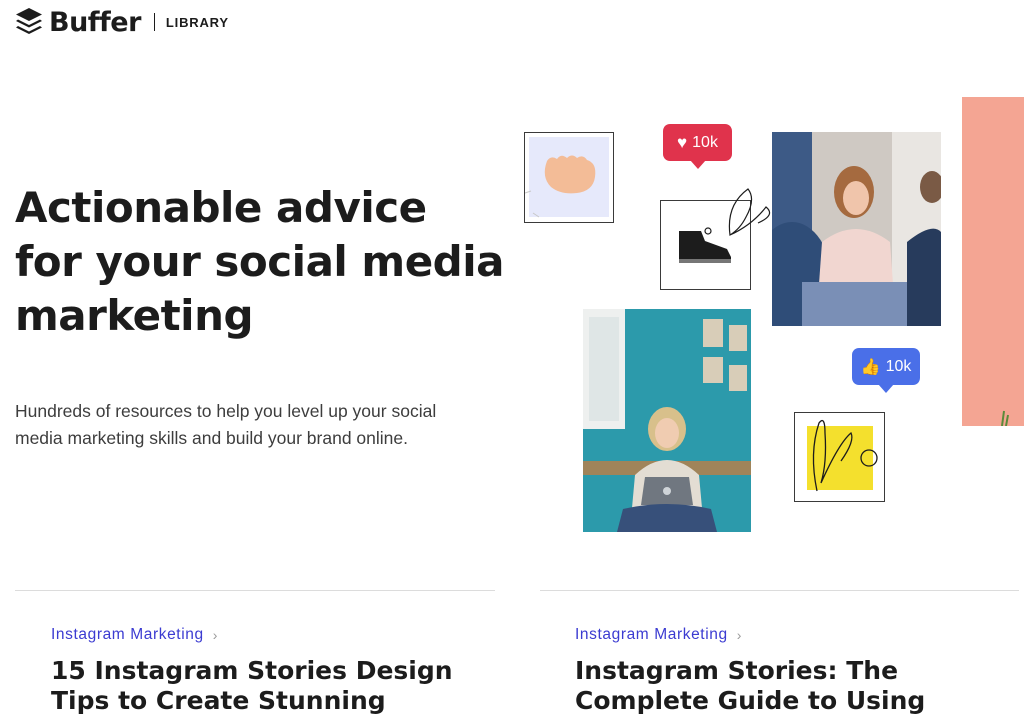 Image resolution: width=1024 pixels, height=717 pixels. I want to click on yellow-square-illustration, so click(842, 455).